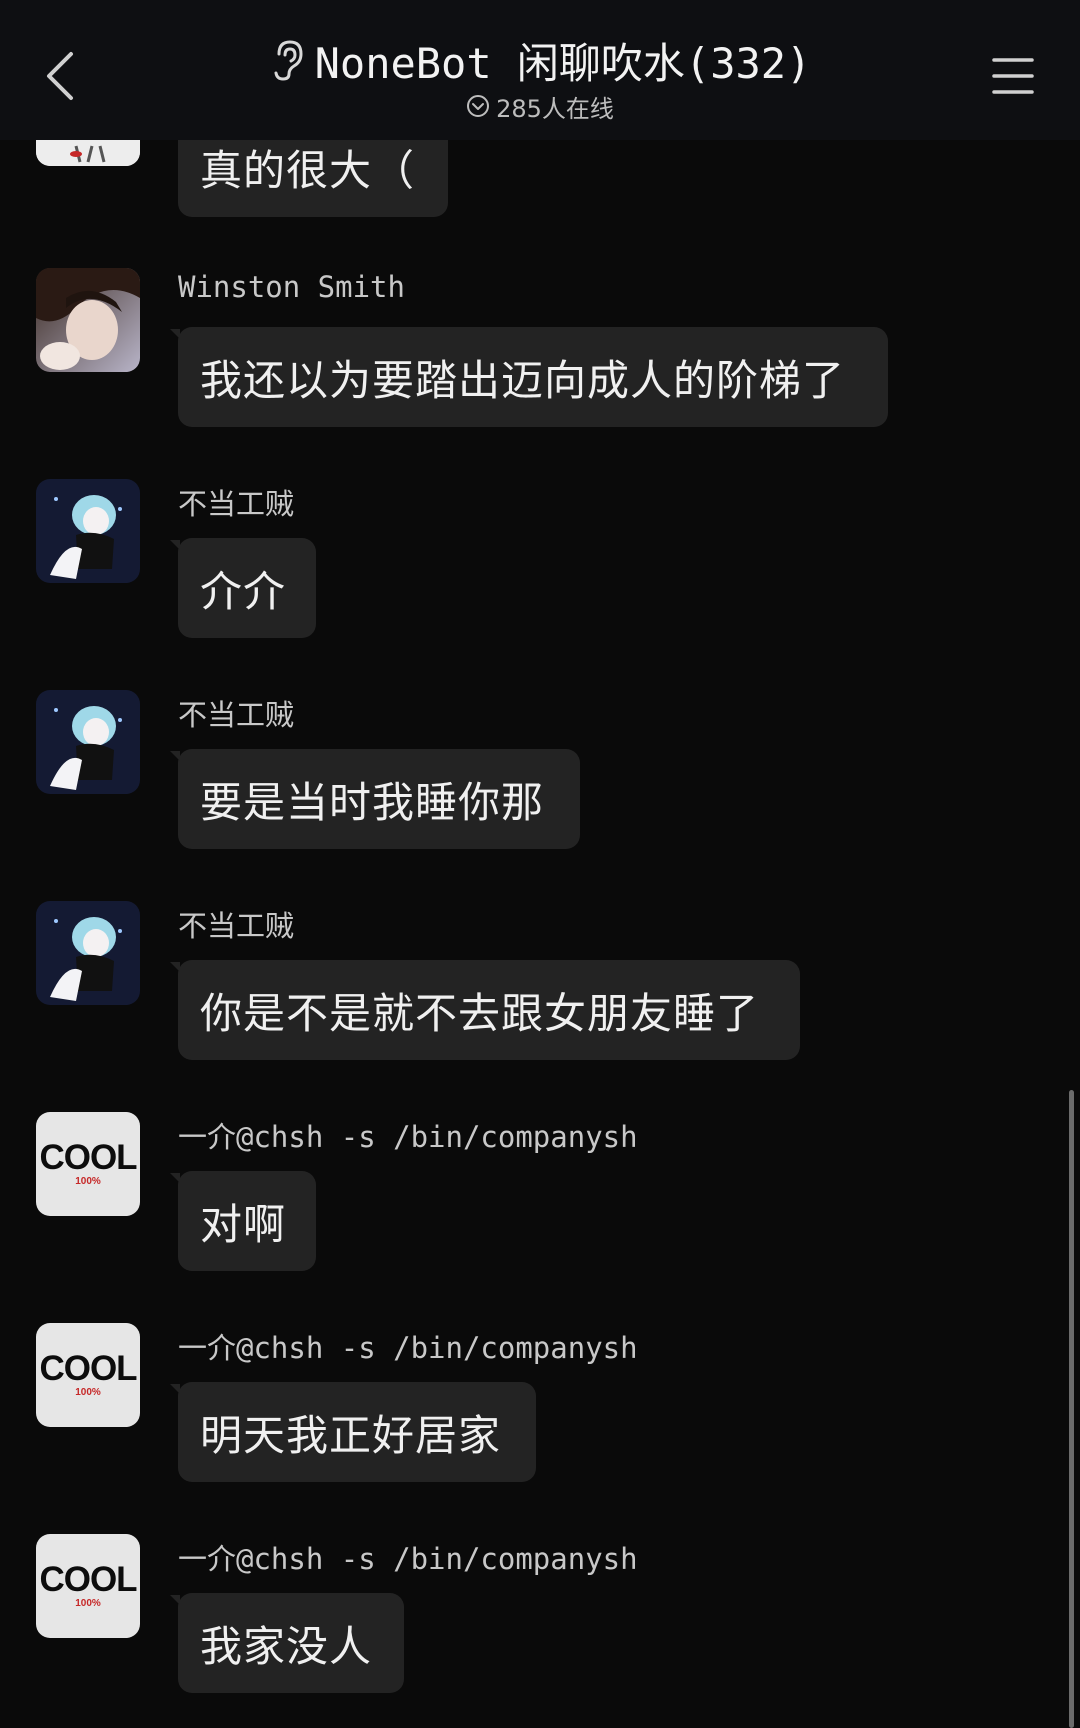  I want to click on chevron-circle-down-icon, so click(478, 106).